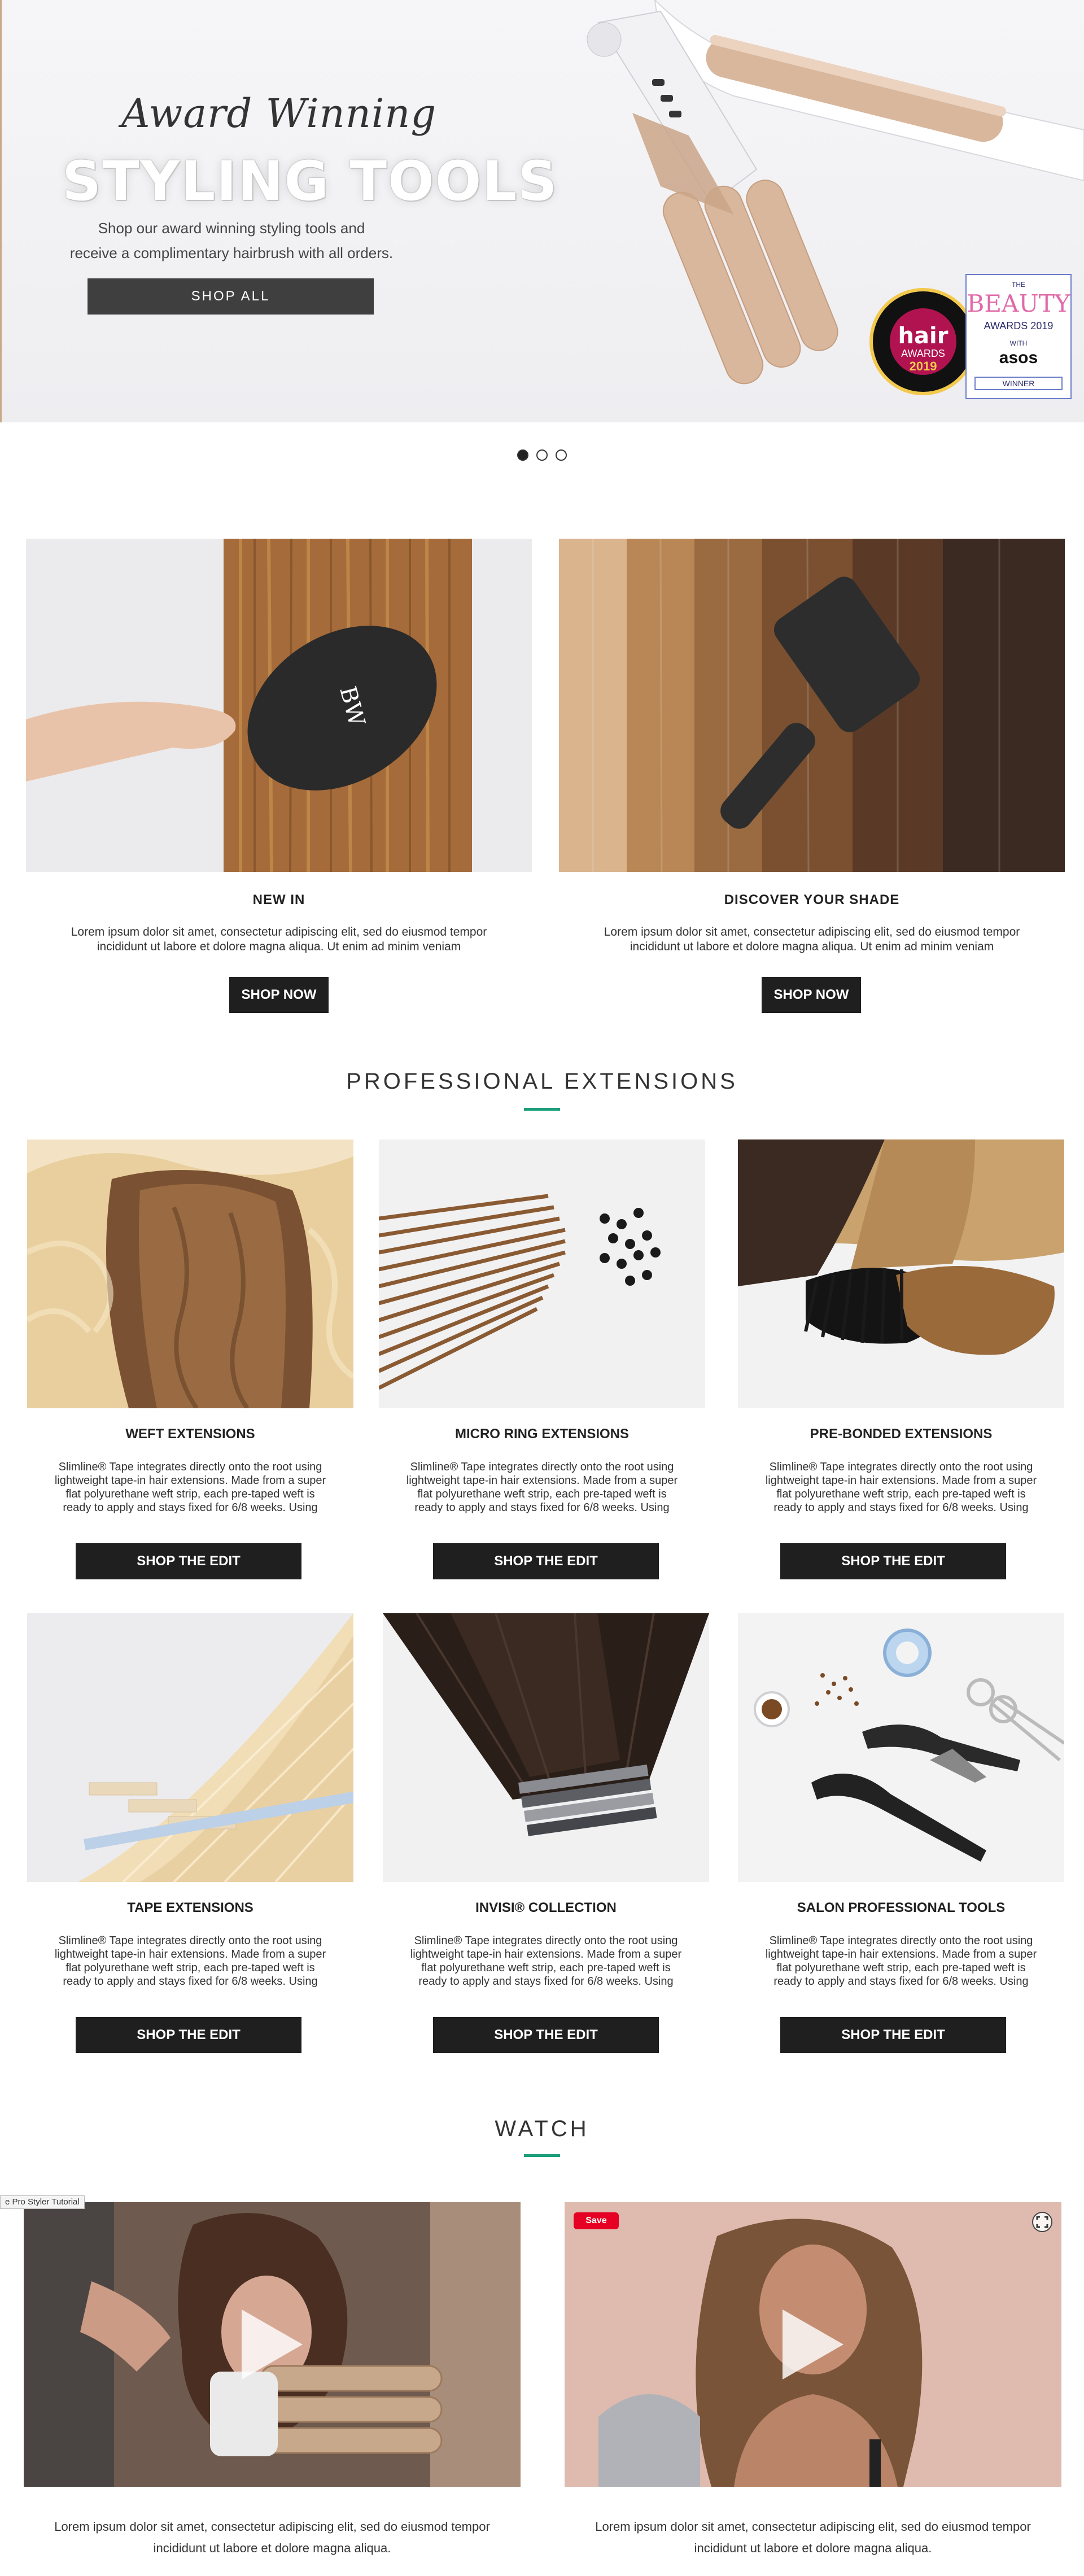 The height and width of the screenshot is (2576, 1084). What do you see at coordinates (901, 1434) in the screenshot?
I see `card-title-pre-bonded: PRE-BONDED EXTENSIONS` at bounding box center [901, 1434].